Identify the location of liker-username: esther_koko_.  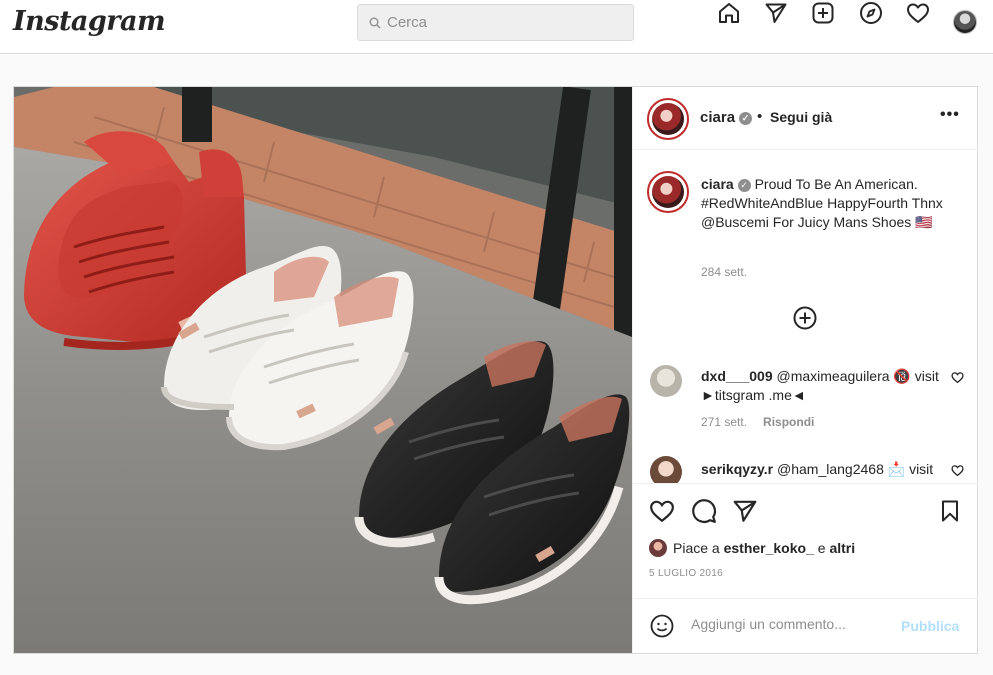
(769, 548).